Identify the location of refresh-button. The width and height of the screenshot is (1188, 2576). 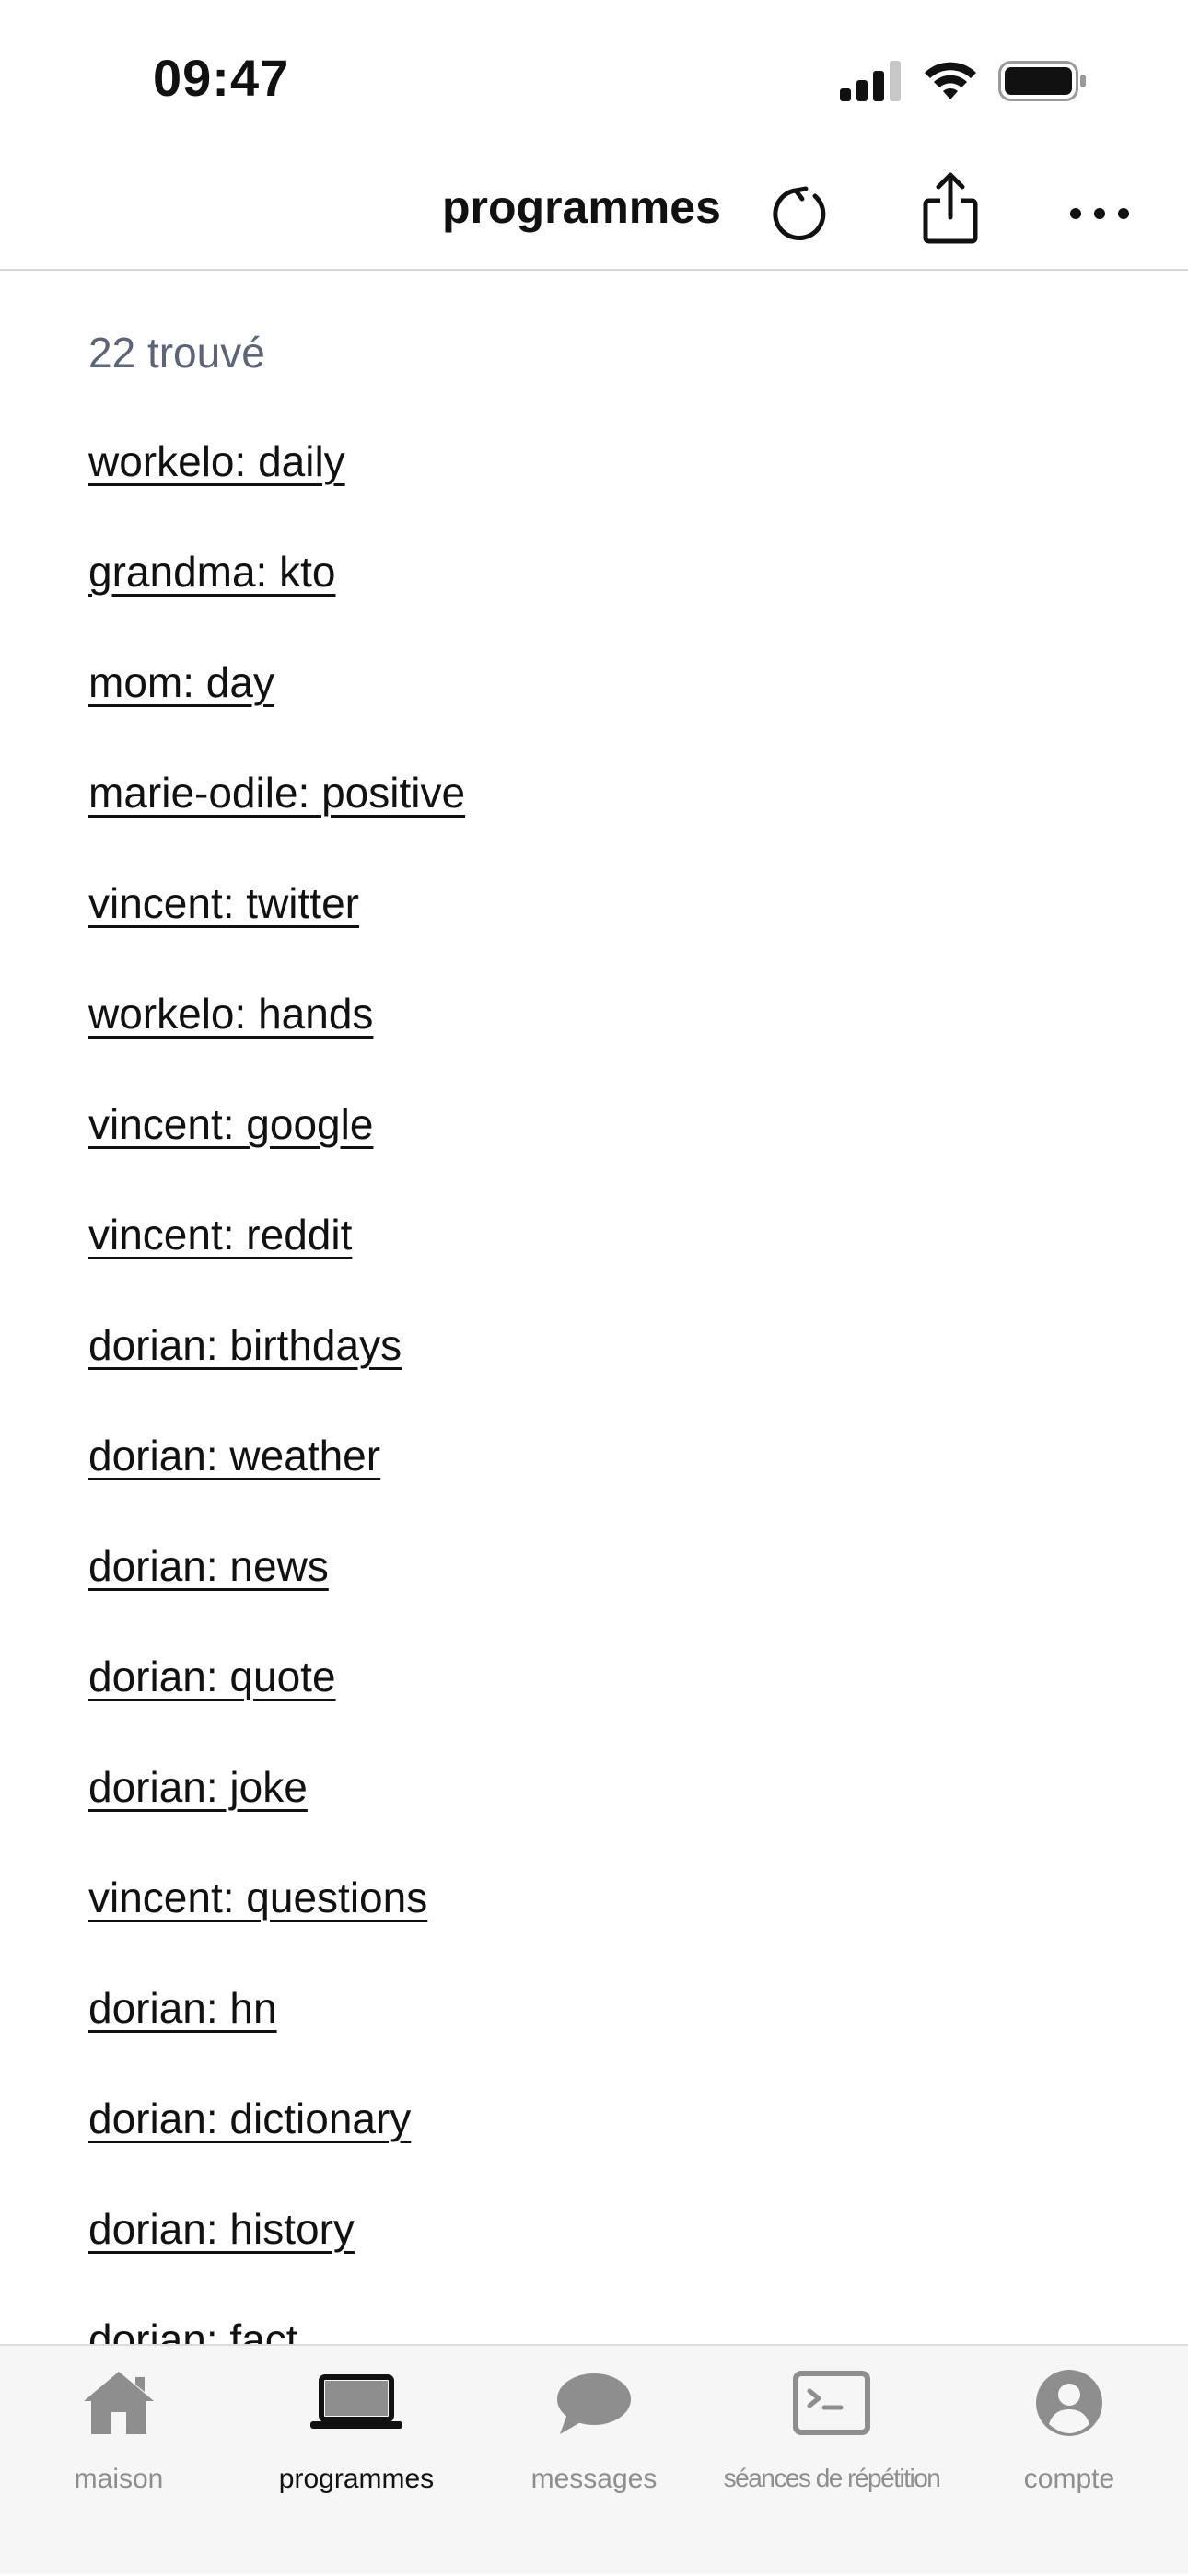
(801, 213).